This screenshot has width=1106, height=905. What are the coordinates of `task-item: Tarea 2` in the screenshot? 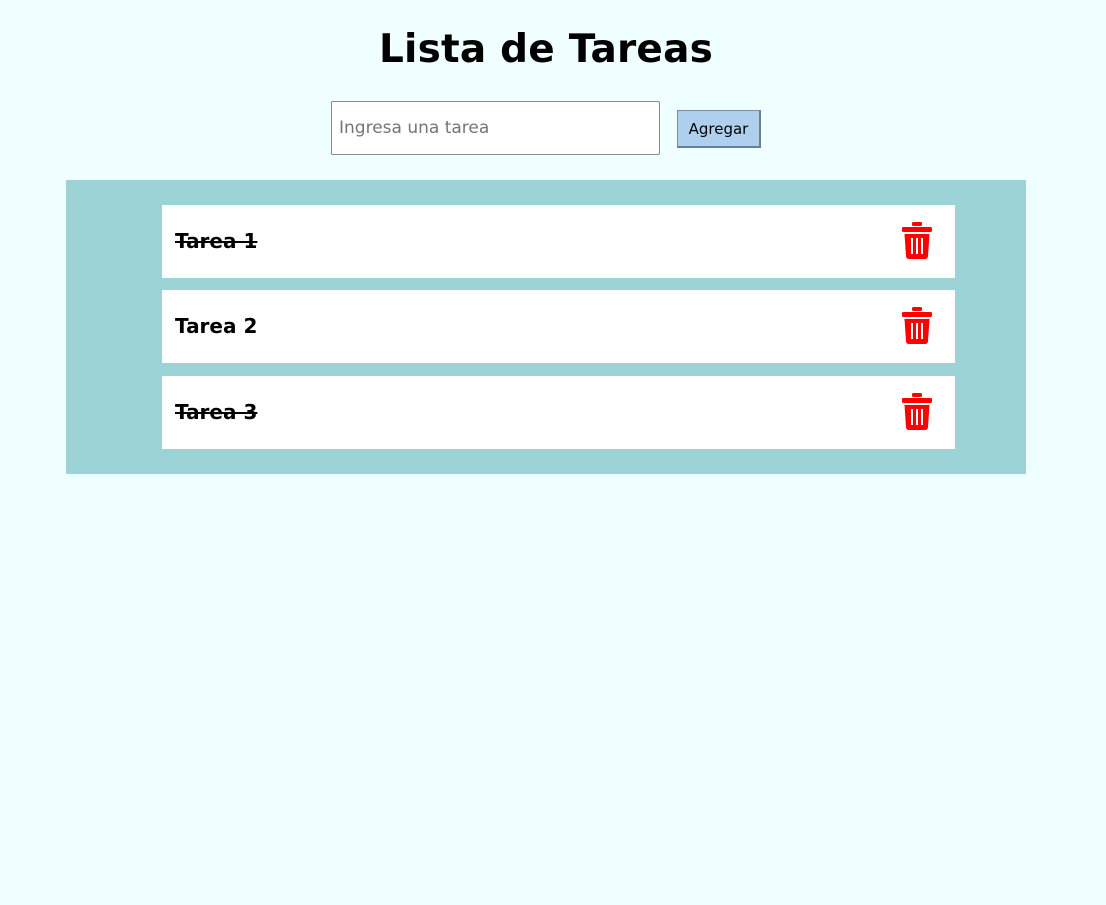 It's located at (558, 326).